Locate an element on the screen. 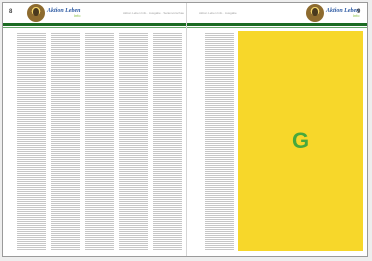 The image size is (372, 261). left-header-rule is located at coordinates (95, 24).